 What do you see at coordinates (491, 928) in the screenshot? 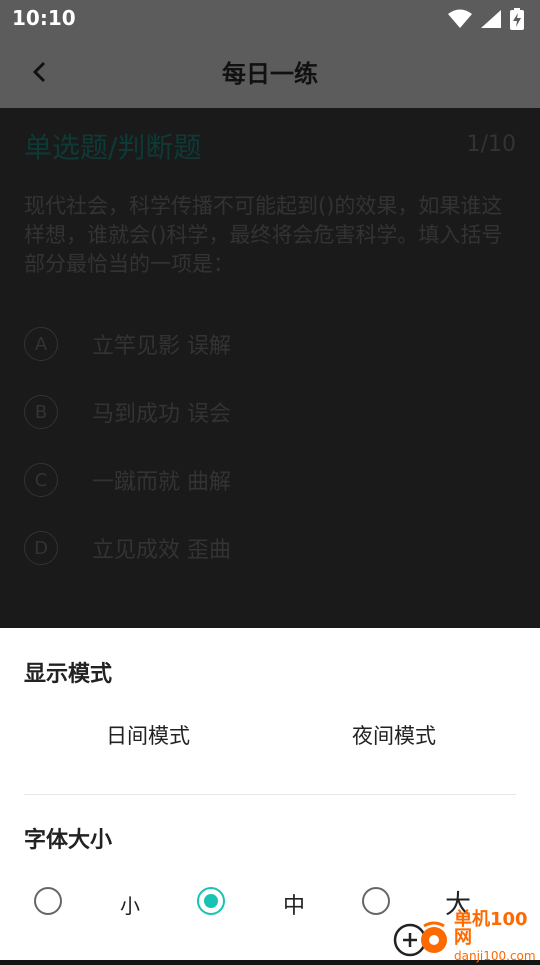
I see `watermark-brand: 单机100网` at bounding box center [491, 928].